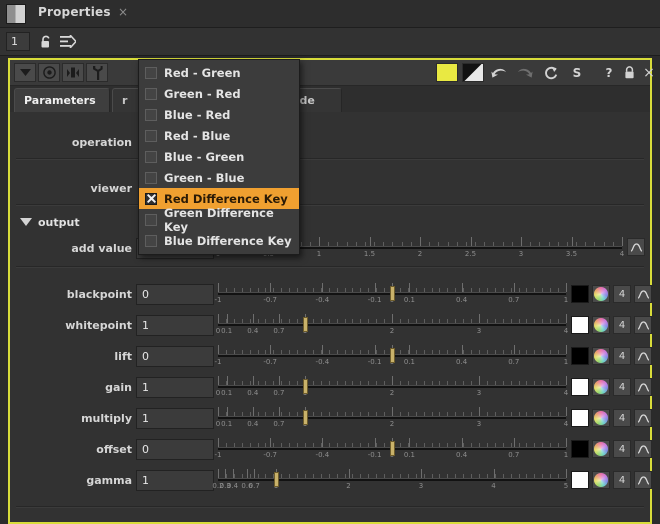 The width and height of the screenshot is (660, 524). What do you see at coordinates (123, 12) in the screenshot?
I see `pane-close-icon: ×` at bounding box center [123, 12].